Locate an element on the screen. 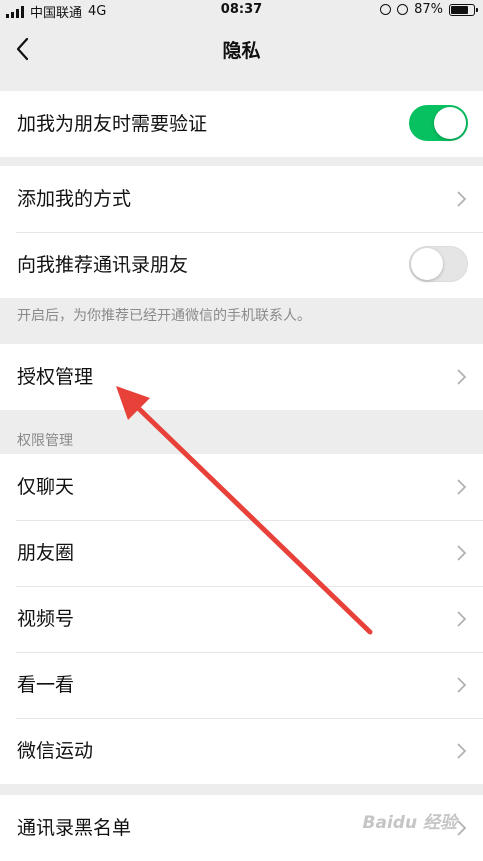 Image resolution: width=483 pixels, height=861 pixels. status-right: 87% is located at coordinates (429, 9).